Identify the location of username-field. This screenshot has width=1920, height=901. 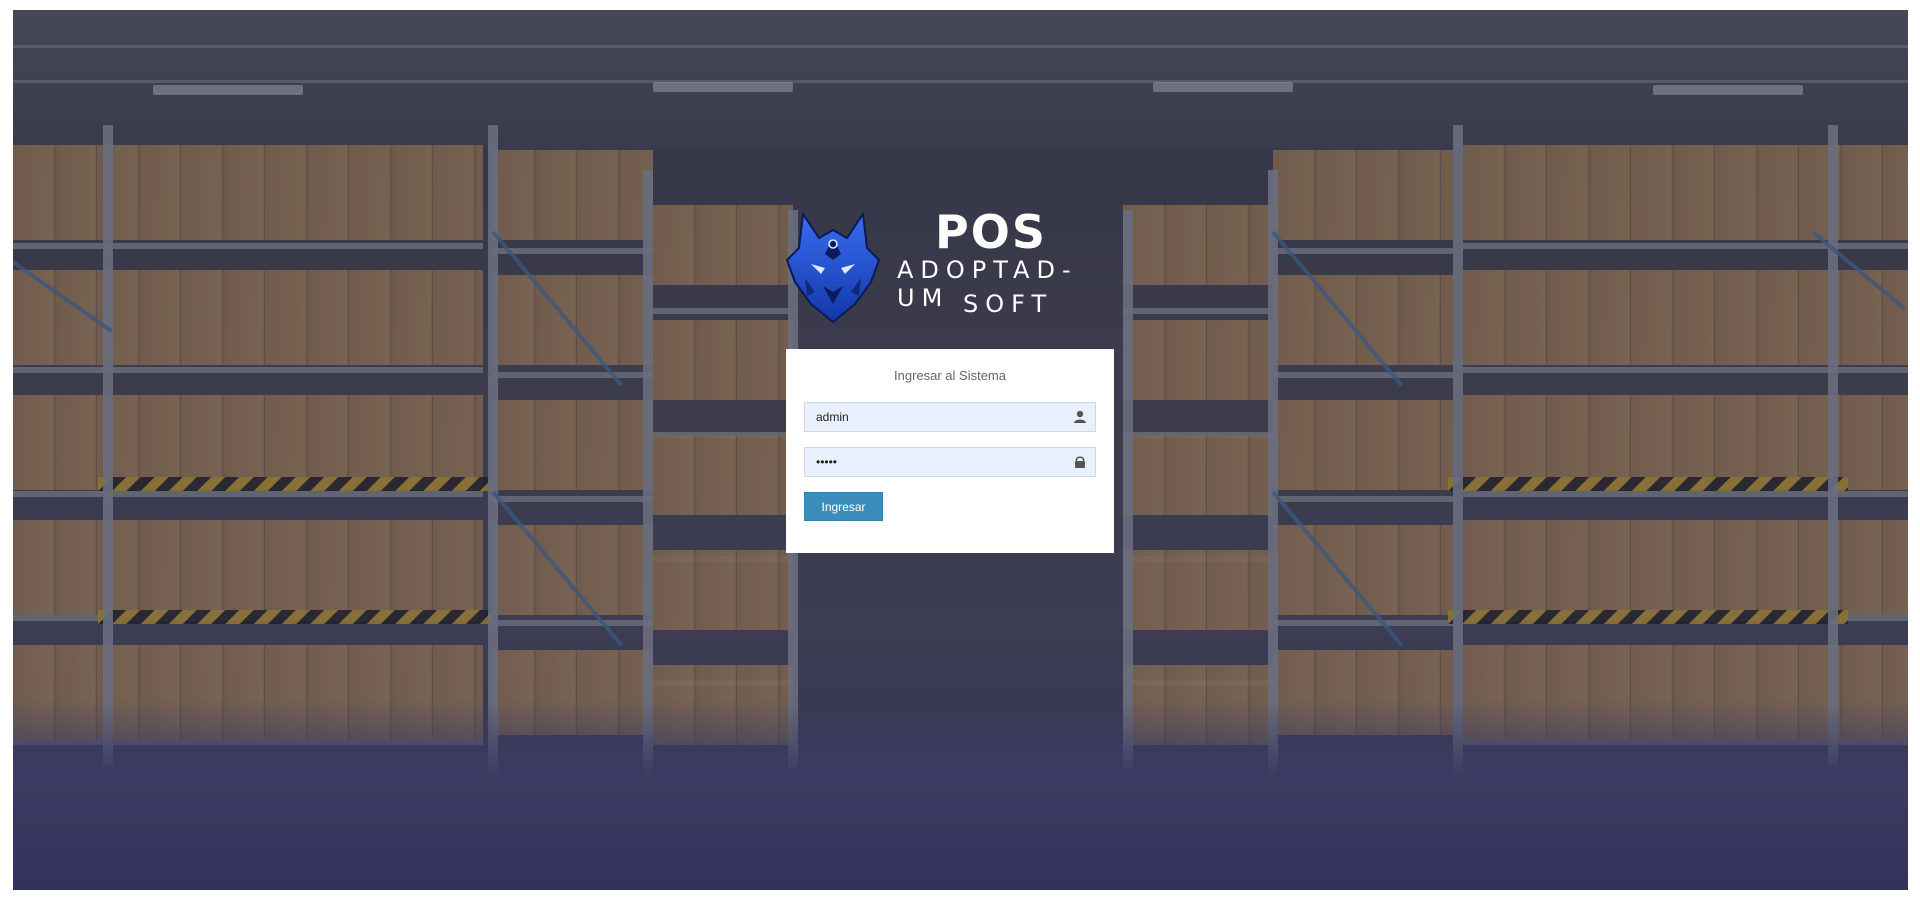
(950, 417).